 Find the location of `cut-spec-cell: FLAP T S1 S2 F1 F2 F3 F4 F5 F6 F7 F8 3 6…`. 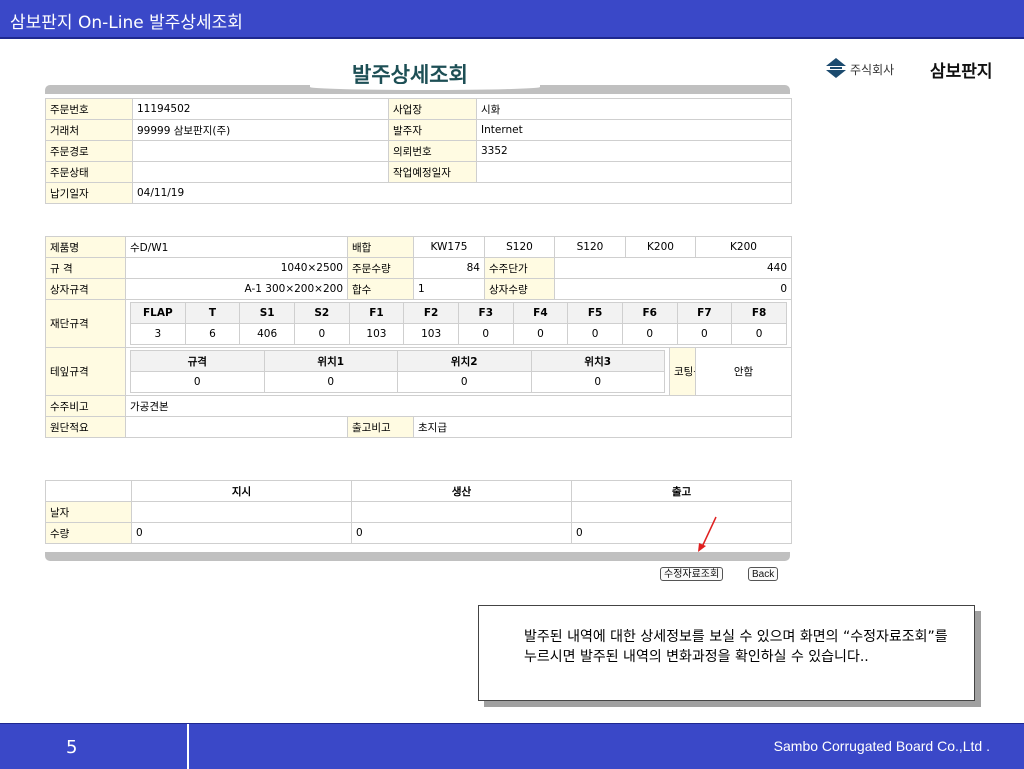

cut-spec-cell: FLAP T S1 S2 F1 F2 F3 F4 F5 F6 F7 F8 3 6… is located at coordinates (458, 323).